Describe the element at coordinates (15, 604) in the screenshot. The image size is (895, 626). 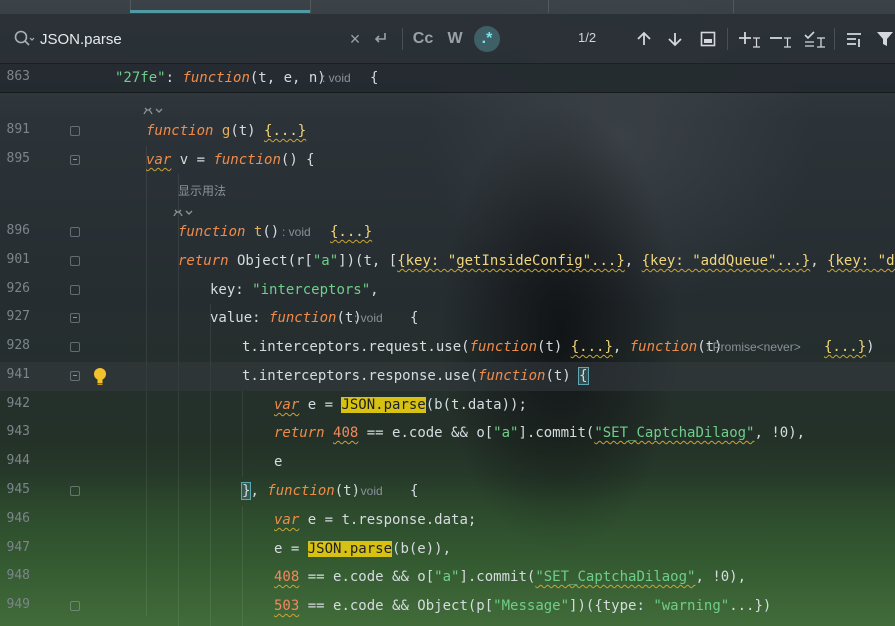
I see `line-number: 949` at that location.